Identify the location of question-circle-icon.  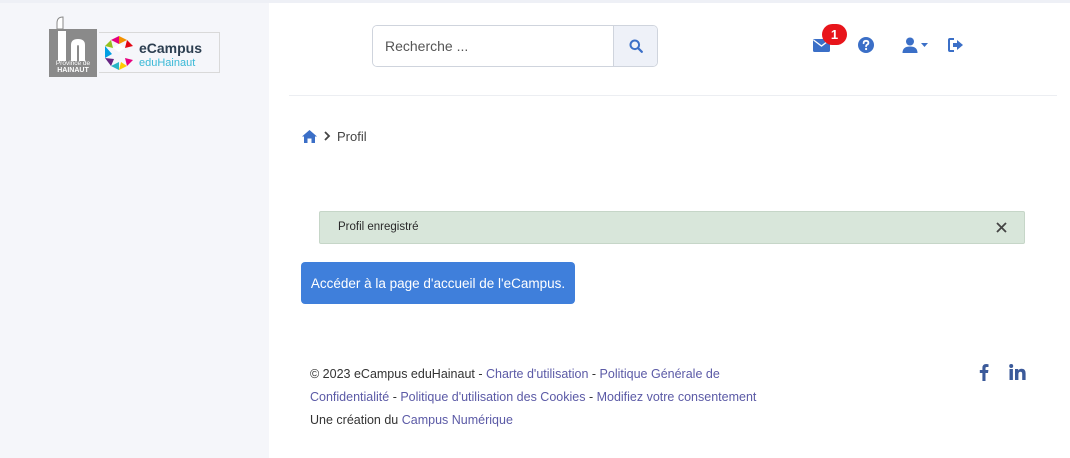
(866, 45).